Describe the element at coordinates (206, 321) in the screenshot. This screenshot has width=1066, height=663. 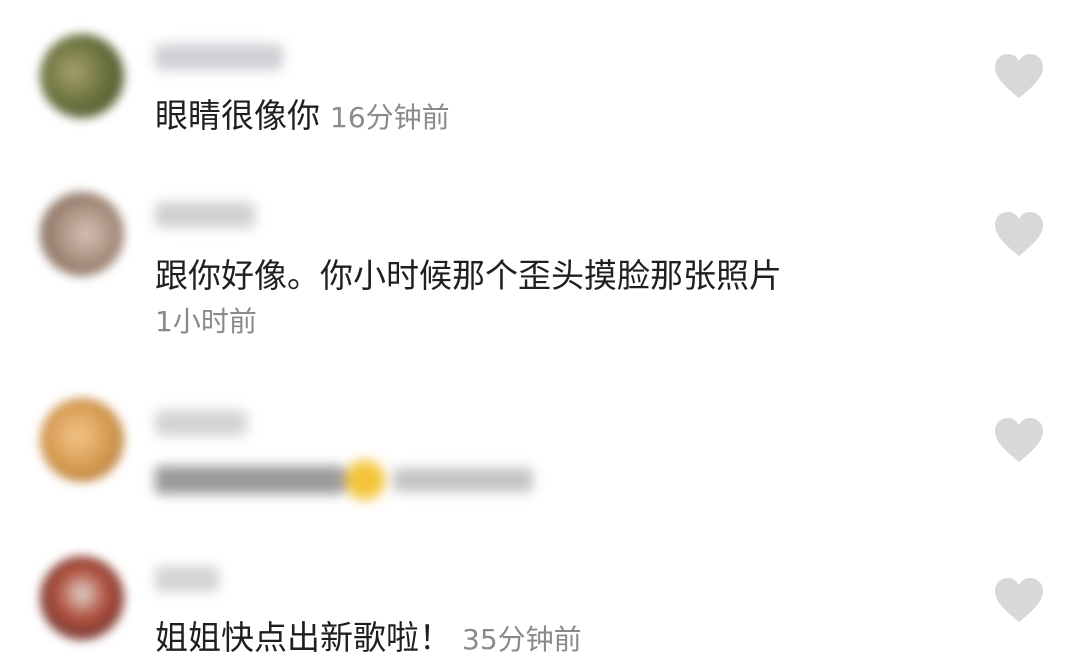
I see `comment-time: 1小时前` at that location.